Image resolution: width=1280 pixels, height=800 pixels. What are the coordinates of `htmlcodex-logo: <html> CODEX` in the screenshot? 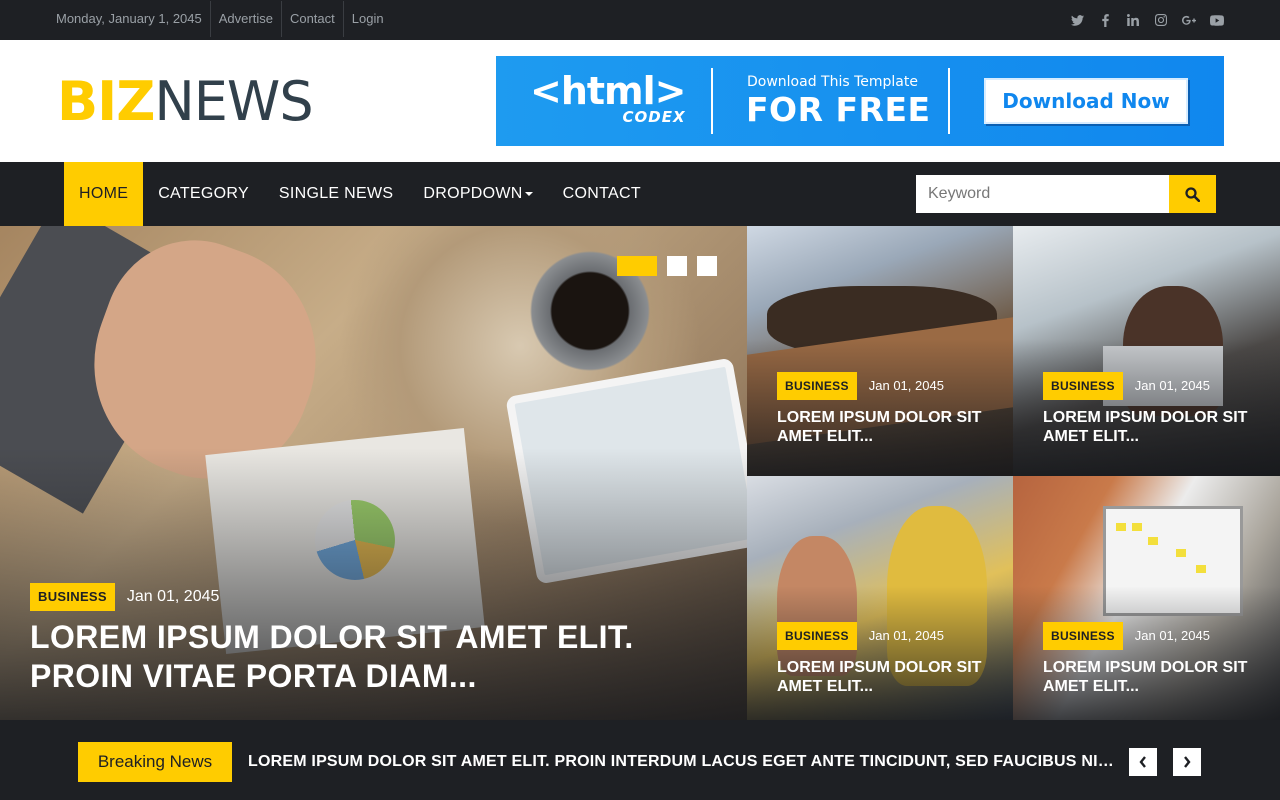 It's located at (608, 97).